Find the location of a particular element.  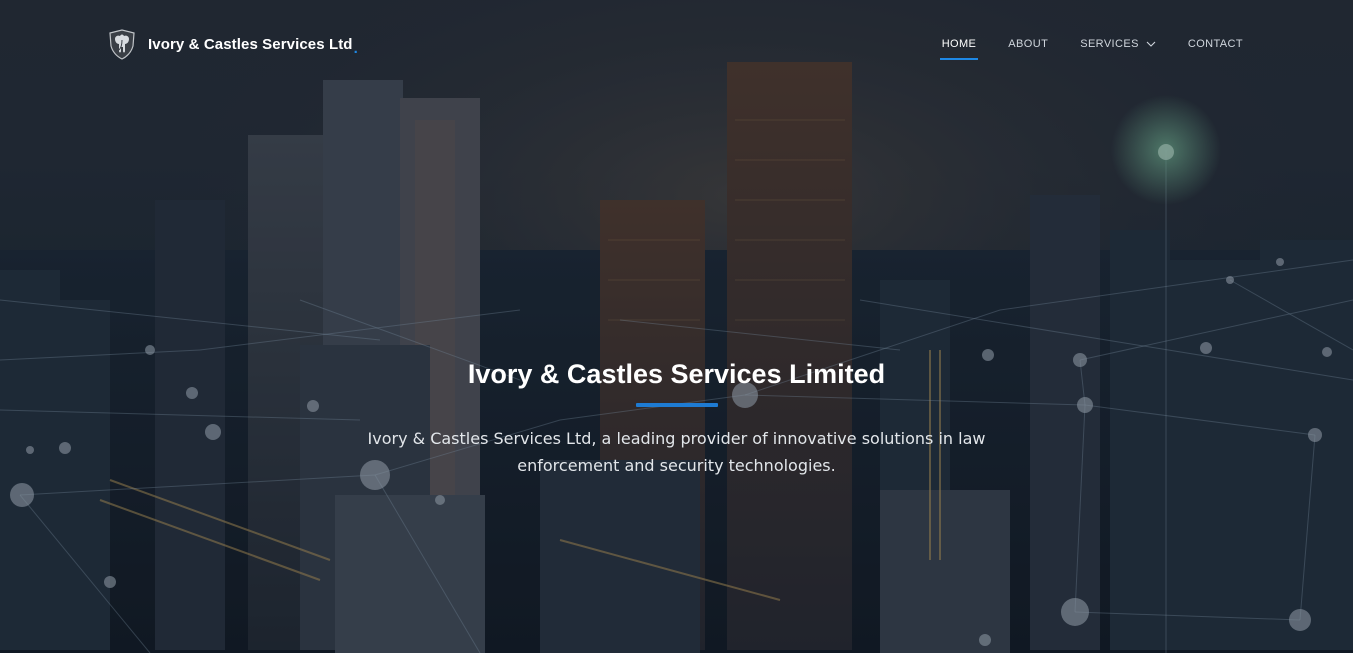

nav-item-label: HOME is located at coordinates (959, 44).